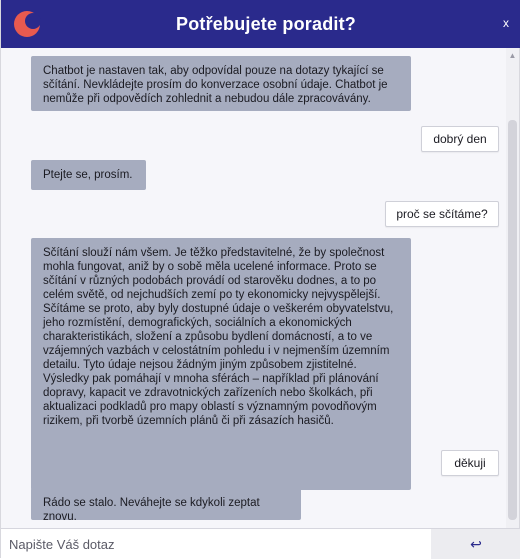 The height and width of the screenshot is (559, 520). What do you see at coordinates (265, 24) in the screenshot?
I see `chat-title: Potřebujete poradit?` at bounding box center [265, 24].